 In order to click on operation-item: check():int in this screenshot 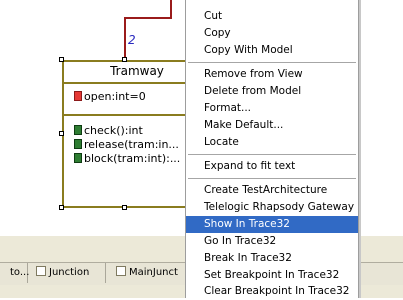, I will do `click(108, 130)`.